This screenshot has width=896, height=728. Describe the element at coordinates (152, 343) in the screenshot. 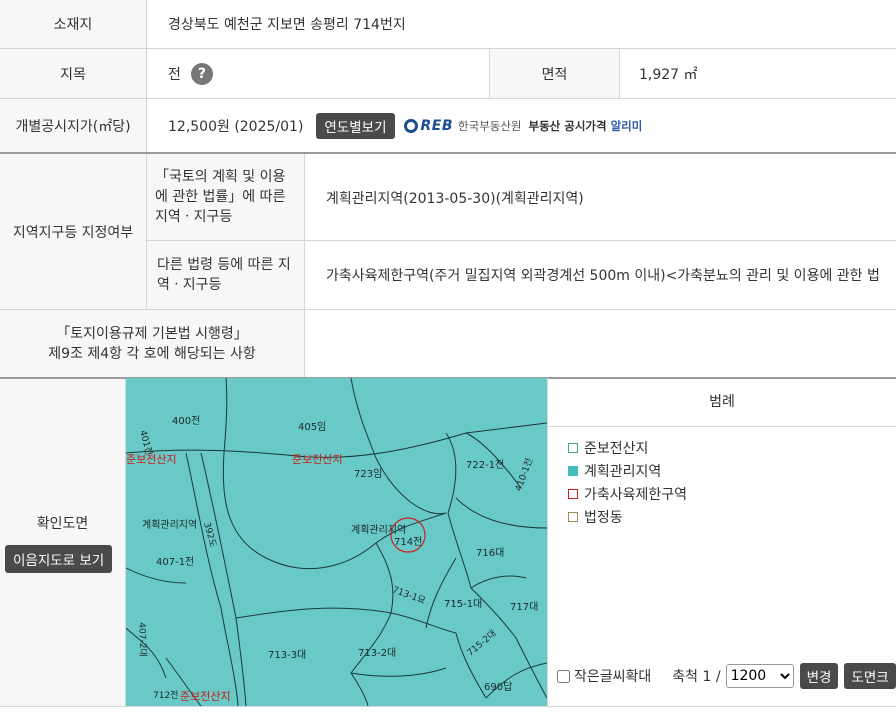

I see `rule-label: 「토지이용규제 기본법 시행령」 제9조 제4항 각 호에 해당되는 사항` at that location.